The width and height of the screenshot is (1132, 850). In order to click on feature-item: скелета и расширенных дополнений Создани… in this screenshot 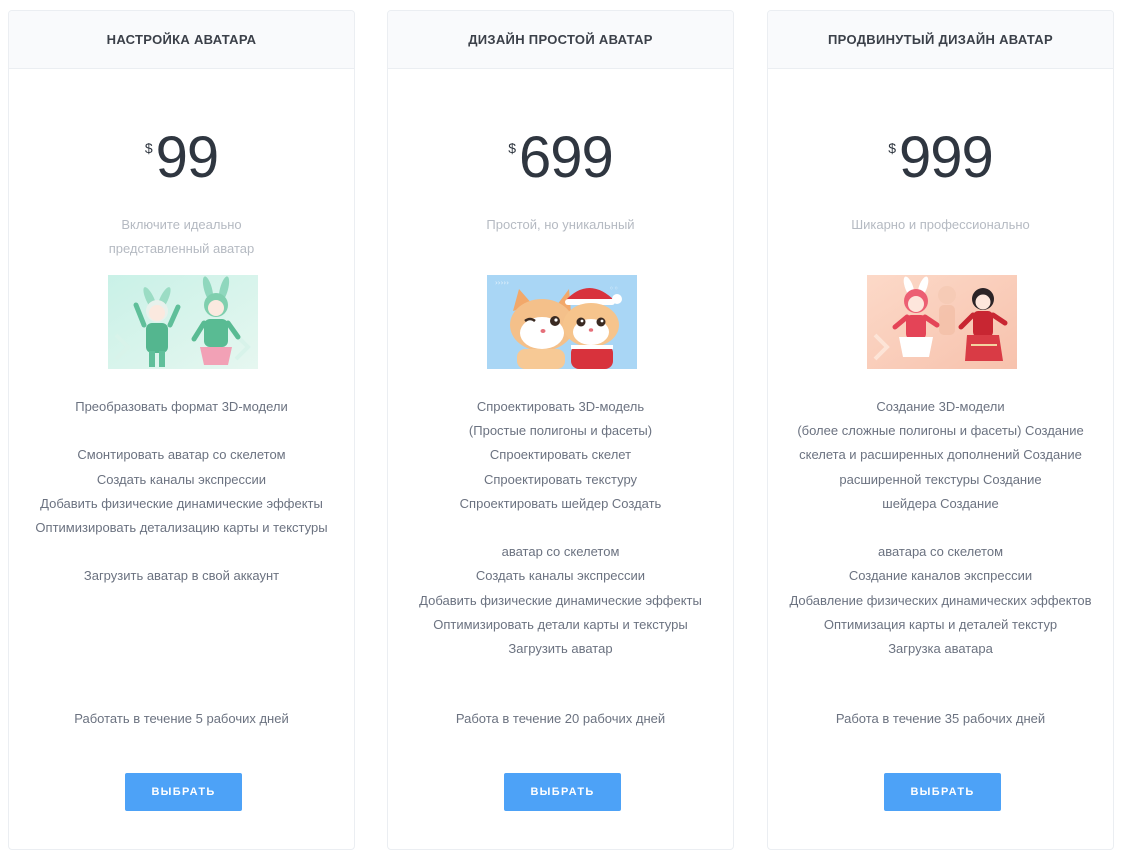, I will do `click(940, 455)`.